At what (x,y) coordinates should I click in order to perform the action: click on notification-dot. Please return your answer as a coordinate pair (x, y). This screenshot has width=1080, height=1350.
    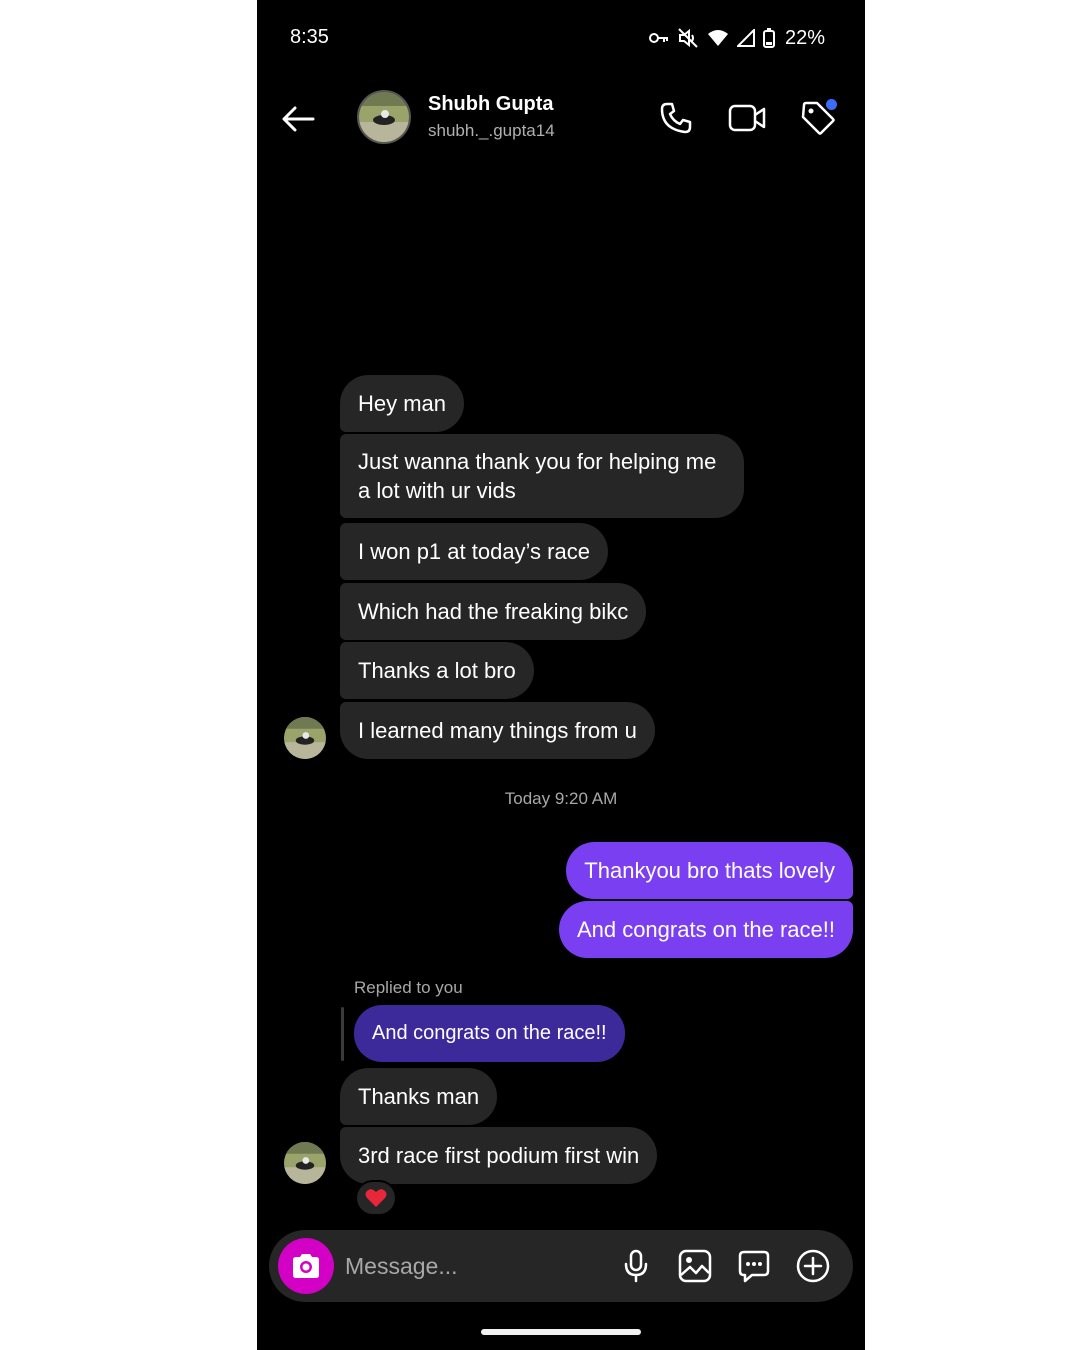
    Looking at the image, I should click on (831, 104).